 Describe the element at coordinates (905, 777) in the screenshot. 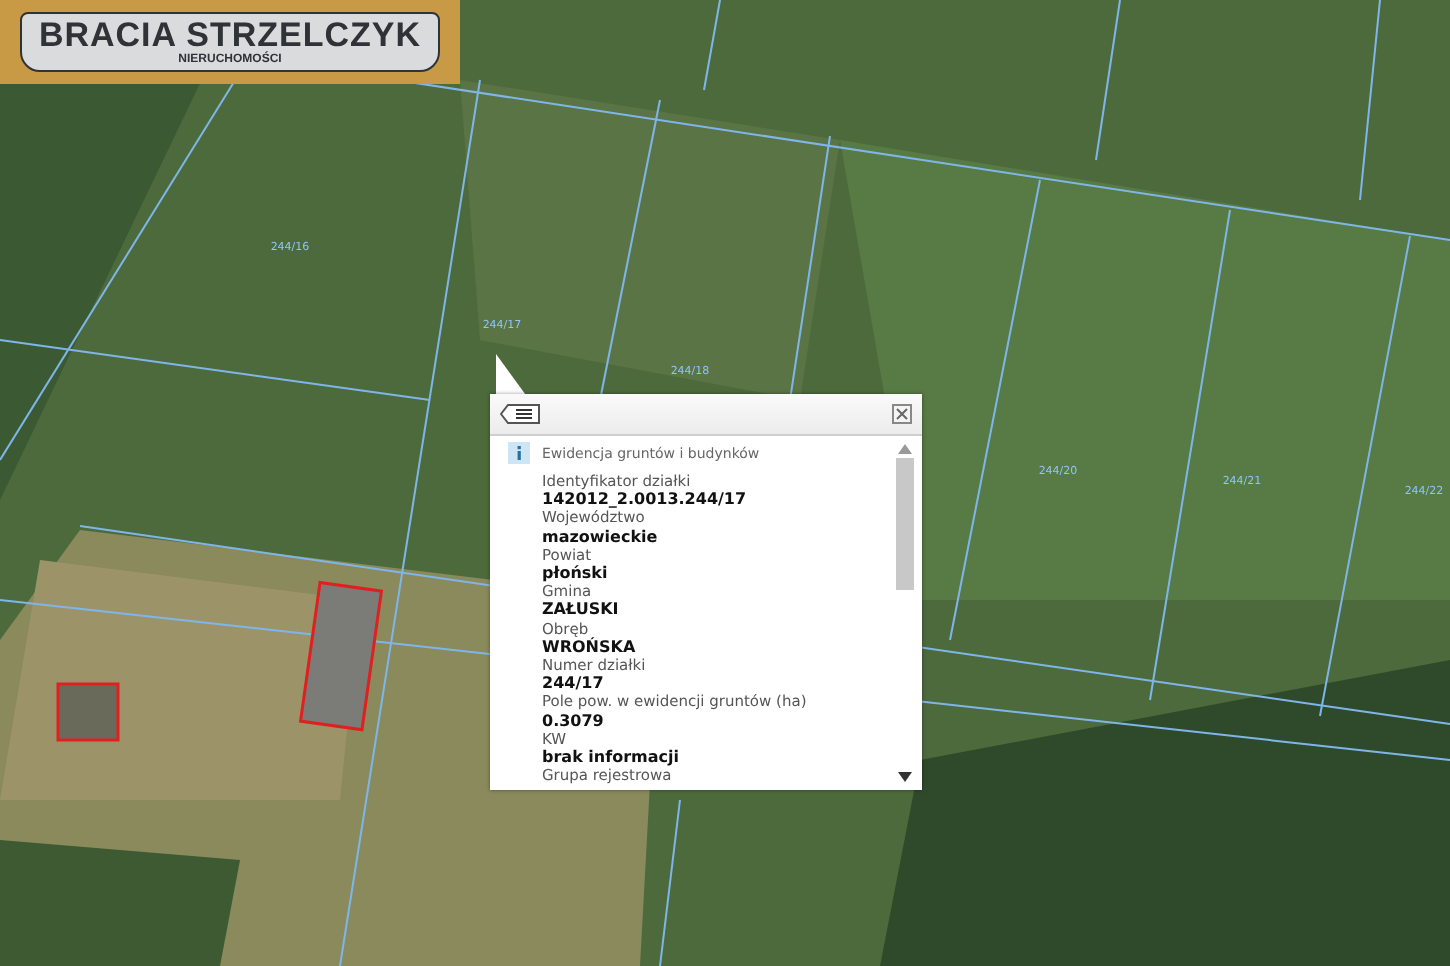

I see `scroll-down-icon` at that location.